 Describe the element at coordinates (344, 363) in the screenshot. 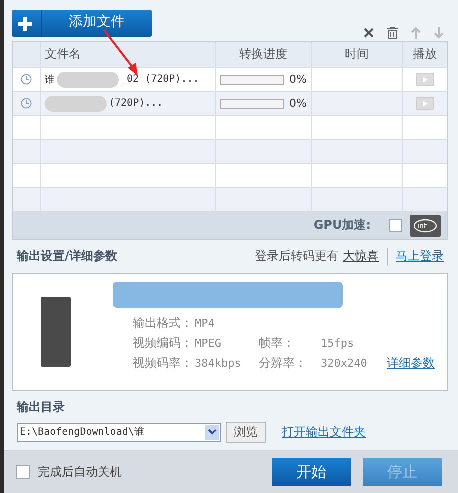

I see `param-value: 320x240` at that location.